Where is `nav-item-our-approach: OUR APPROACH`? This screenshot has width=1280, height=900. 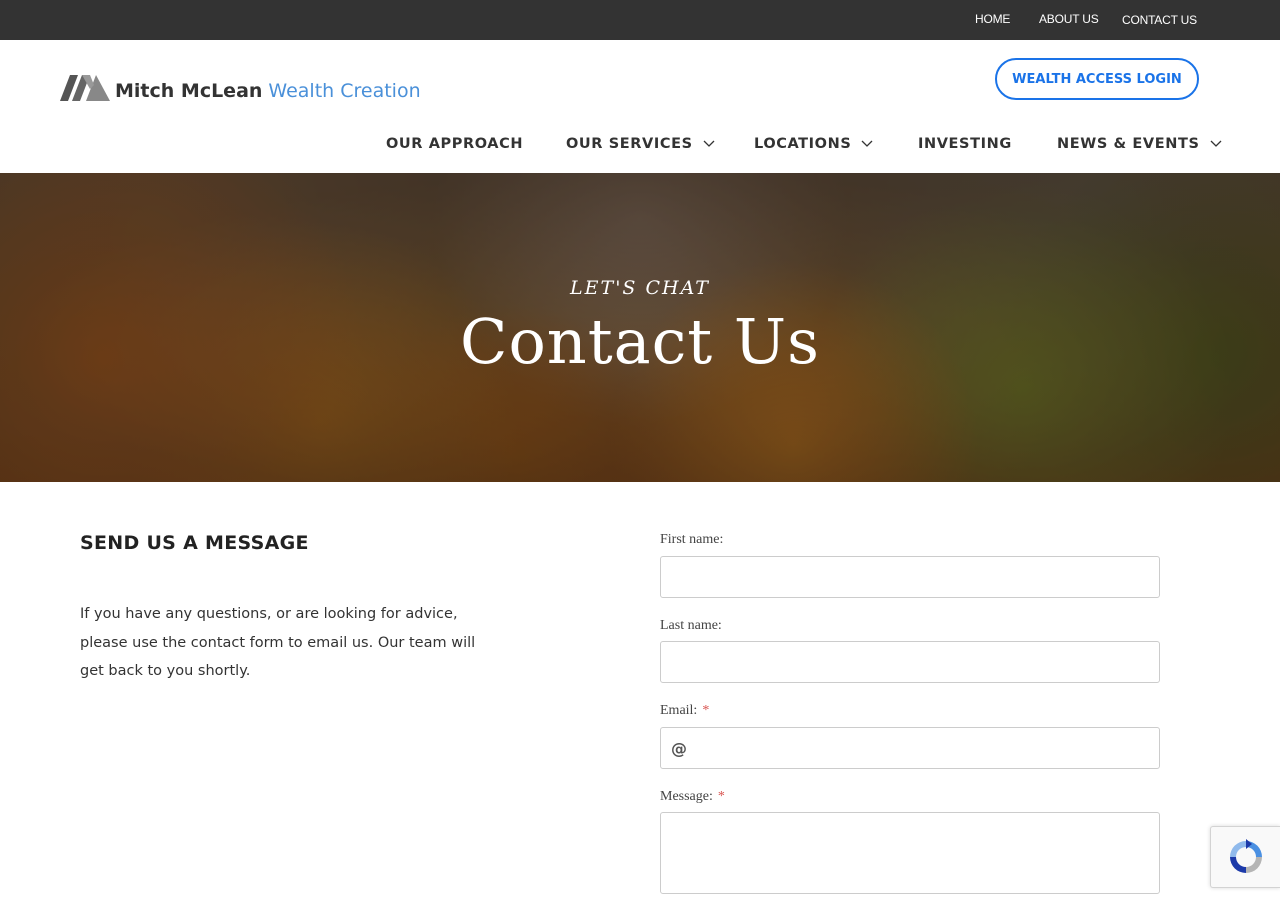 nav-item-our-approach: OUR APPROACH is located at coordinates (454, 144).